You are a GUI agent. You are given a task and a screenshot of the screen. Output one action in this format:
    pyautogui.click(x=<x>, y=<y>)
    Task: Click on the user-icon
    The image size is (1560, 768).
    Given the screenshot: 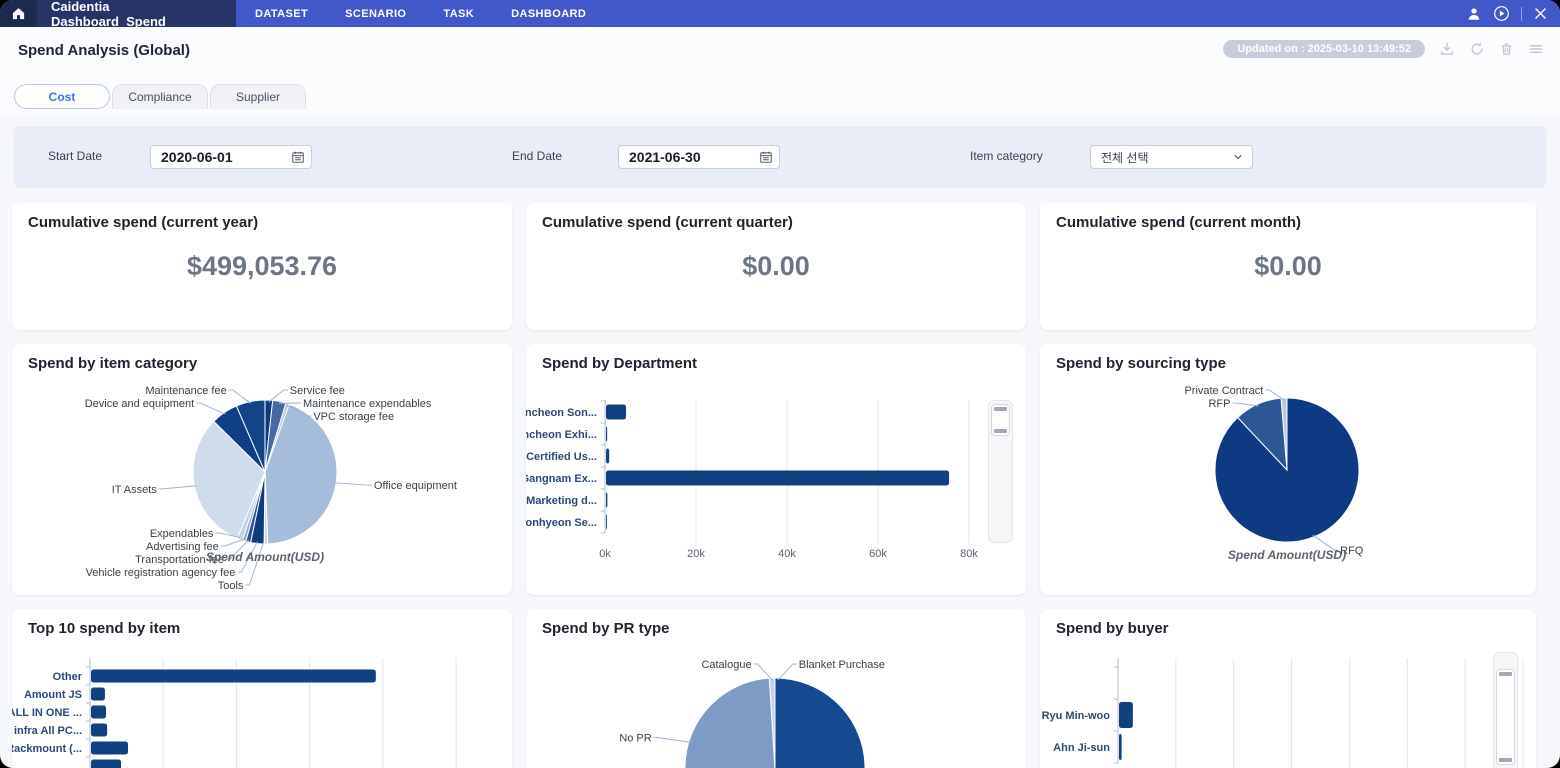 What is the action you would take?
    pyautogui.click(x=1474, y=14)
    